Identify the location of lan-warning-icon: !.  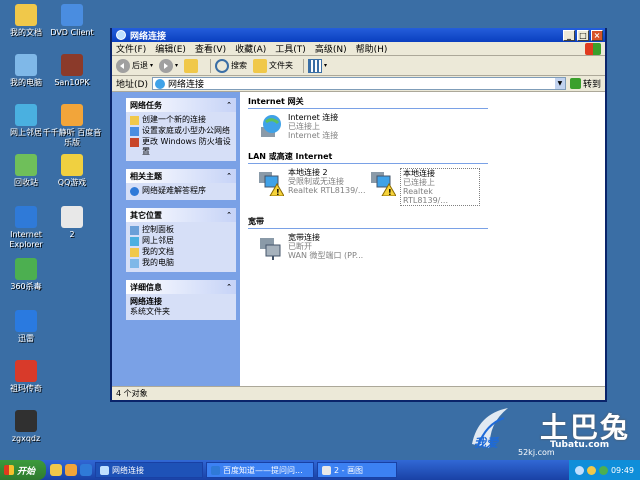
(270, 182).